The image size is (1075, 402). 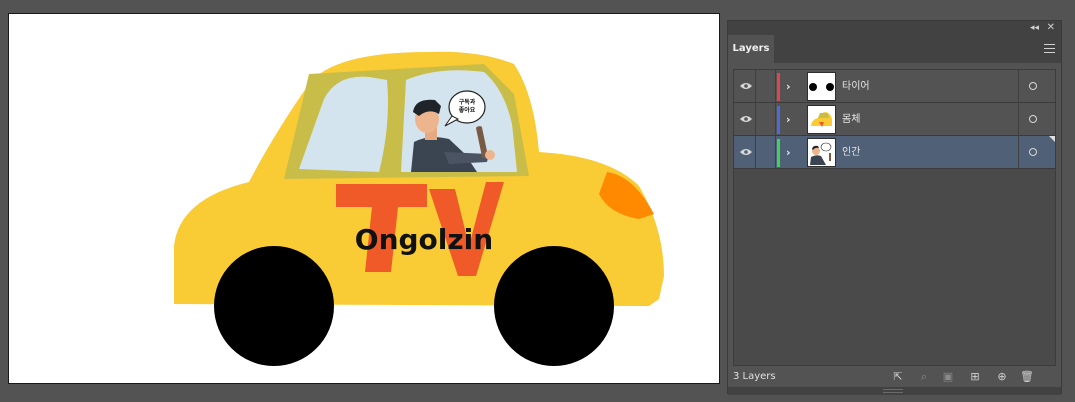 What do you see at coordinates (1034, 28) in the screenshot?
I see `double-chevron-left-icon: ◂◂` at bounding box center [1034, 28].